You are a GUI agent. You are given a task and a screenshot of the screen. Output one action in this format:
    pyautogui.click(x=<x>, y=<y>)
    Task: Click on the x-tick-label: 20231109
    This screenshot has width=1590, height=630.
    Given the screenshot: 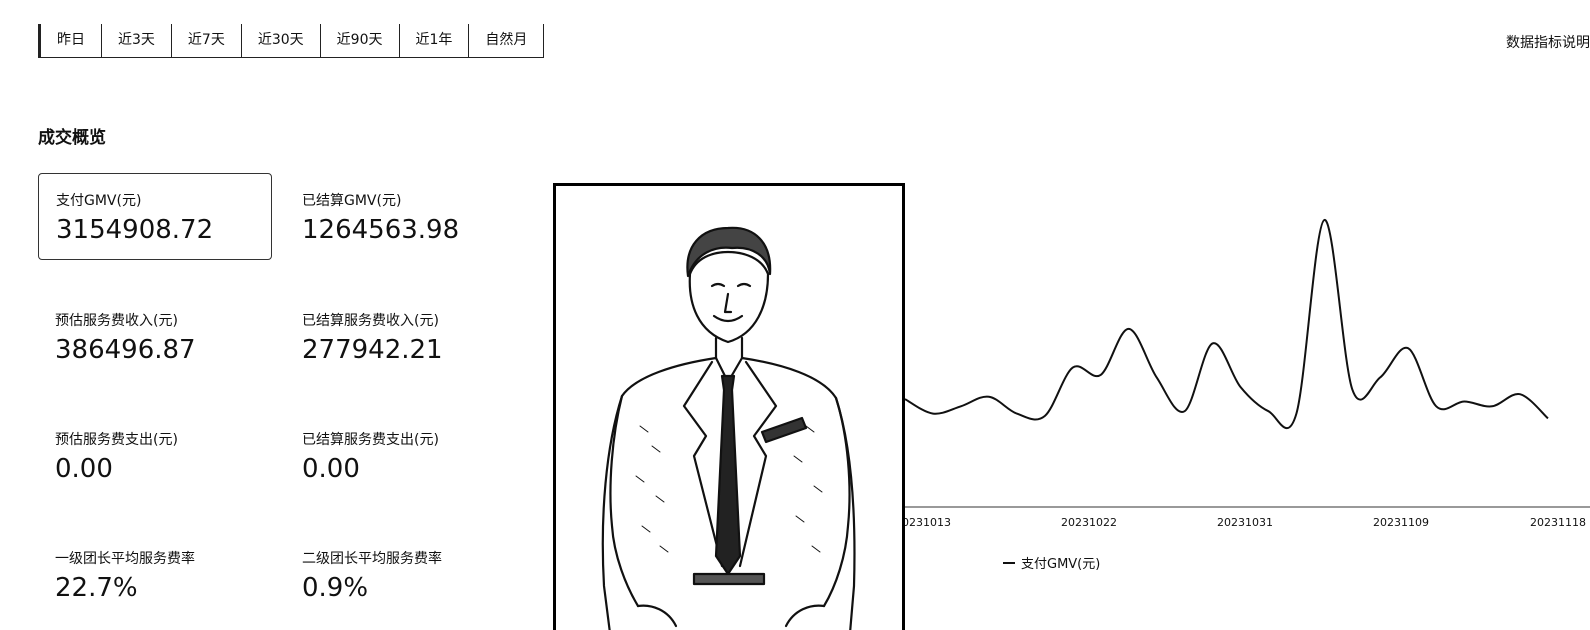 What is the action you would take?
    pyautogui.click(x=1401, y=522)
    